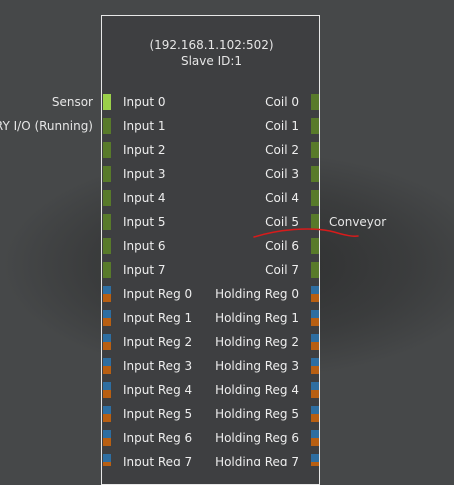 The image size is (454, 485). Describe the element at coordinates (144, 126) in the screenshot. I see `input-1-label: Input 1` at that location.